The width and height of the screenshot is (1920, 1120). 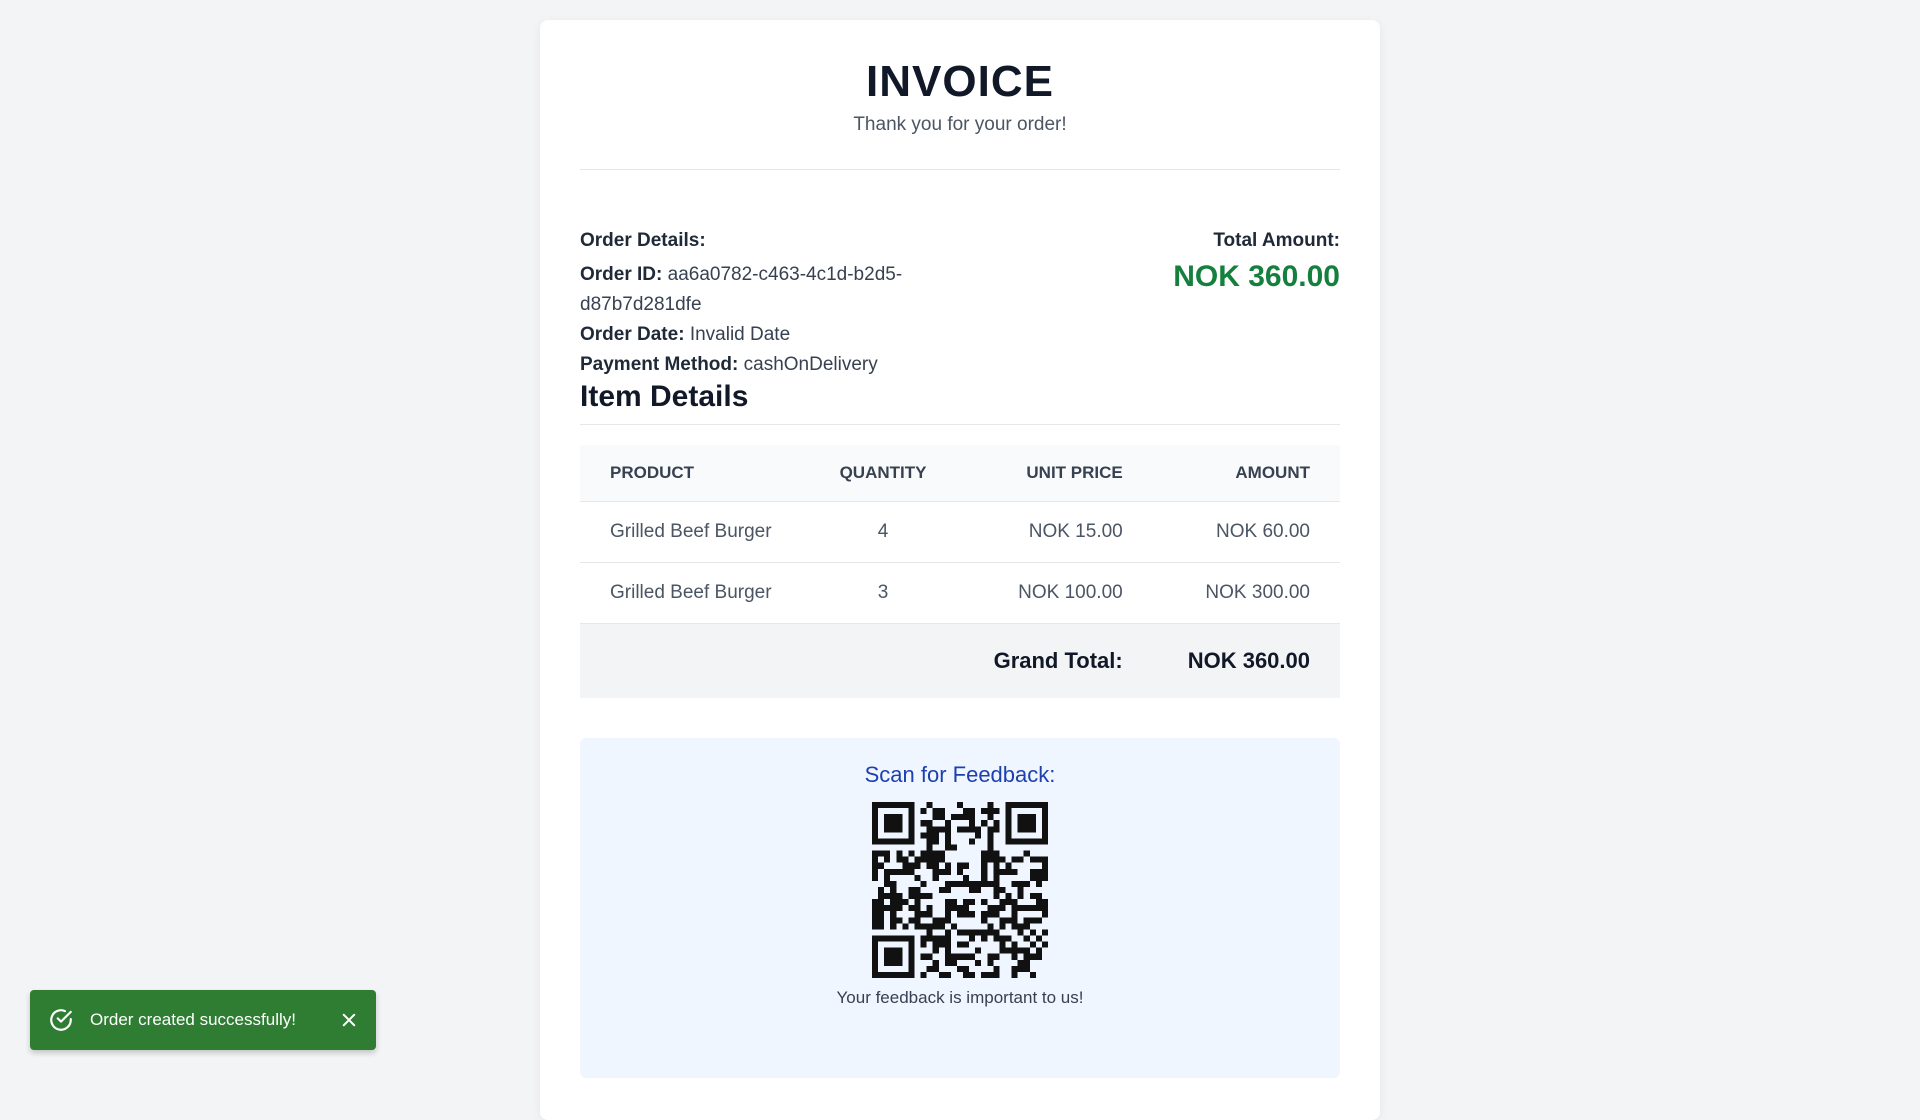 I want to click on total-amount-value: NOK 360.00, so click(x=1256, y=276).